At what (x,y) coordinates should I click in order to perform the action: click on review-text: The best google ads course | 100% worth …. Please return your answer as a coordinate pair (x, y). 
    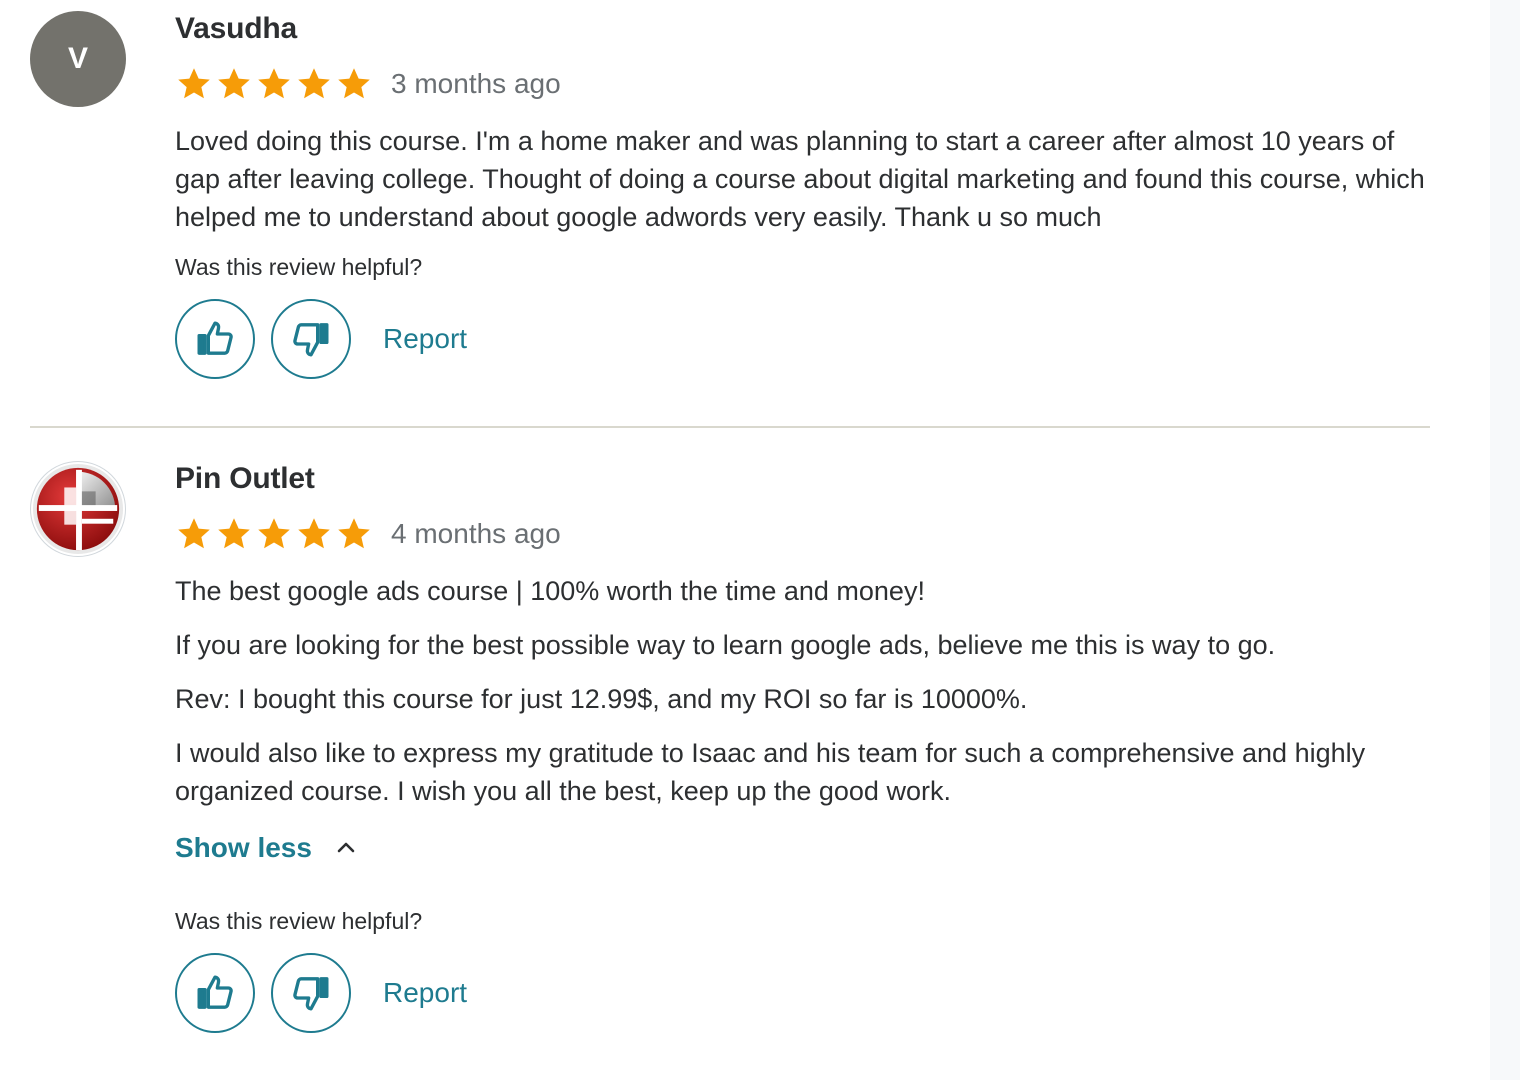
    Looking at the image, I should click on (550, 591).